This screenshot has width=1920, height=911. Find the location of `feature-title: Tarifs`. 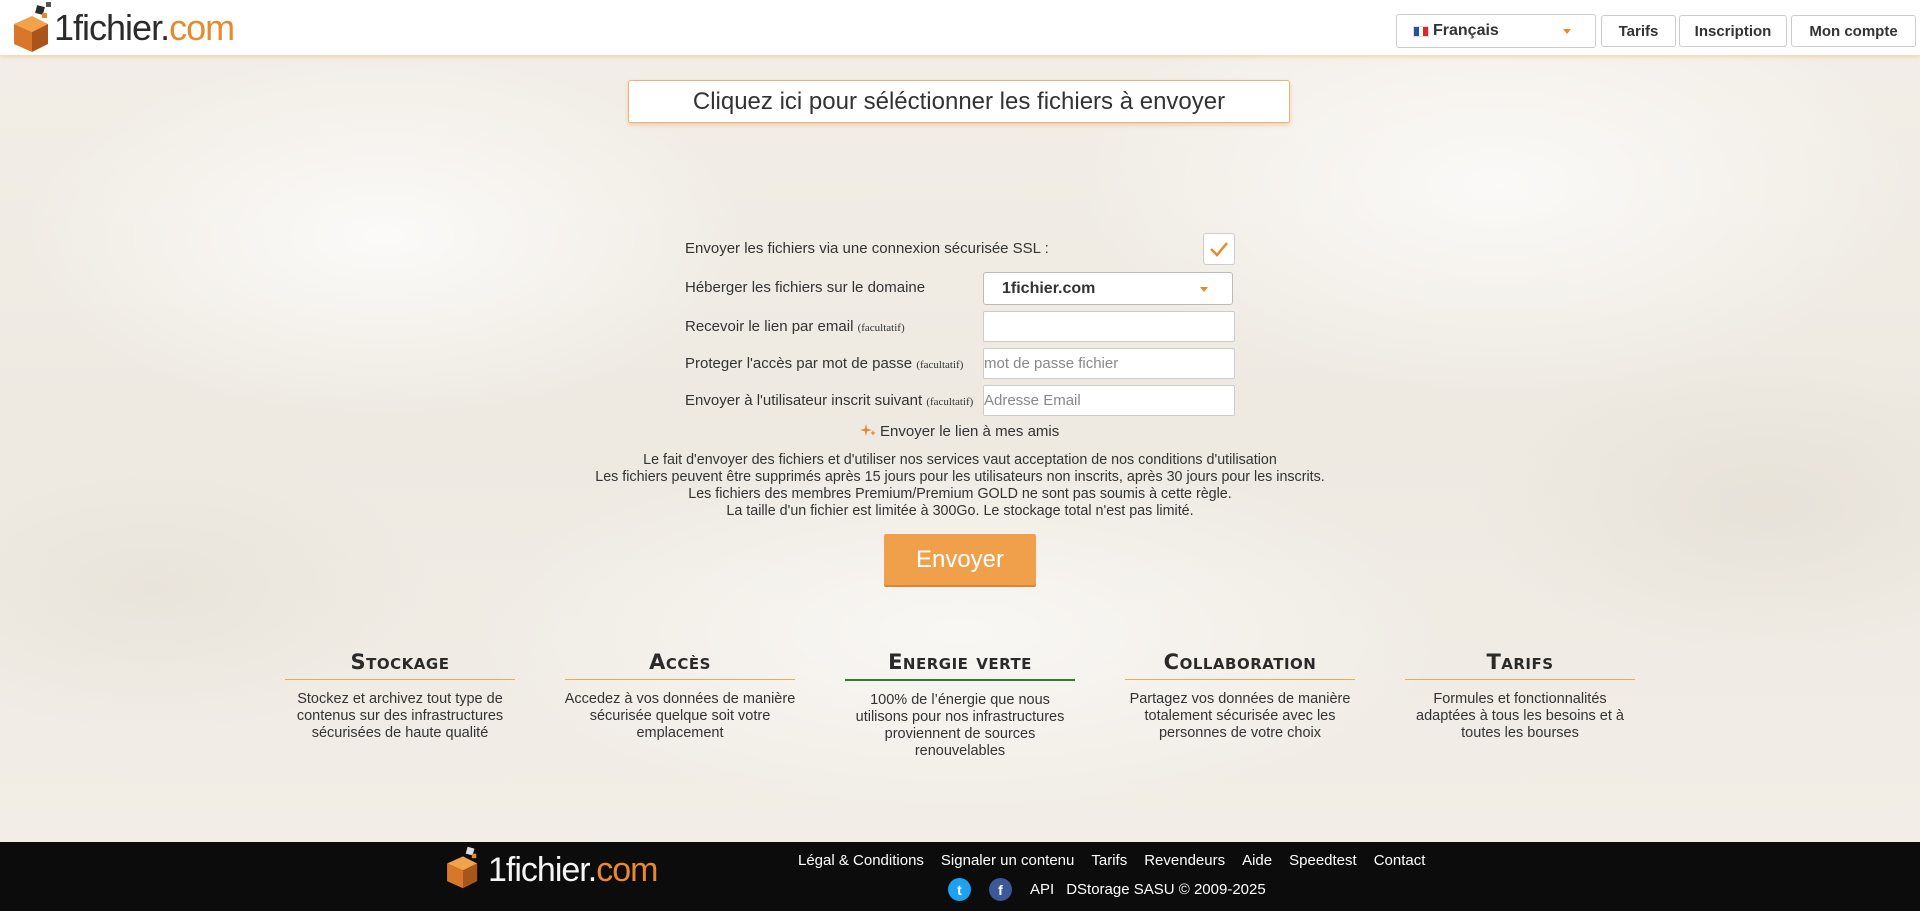

feature-title: Tarifs is located at coordinates (1520, 662).